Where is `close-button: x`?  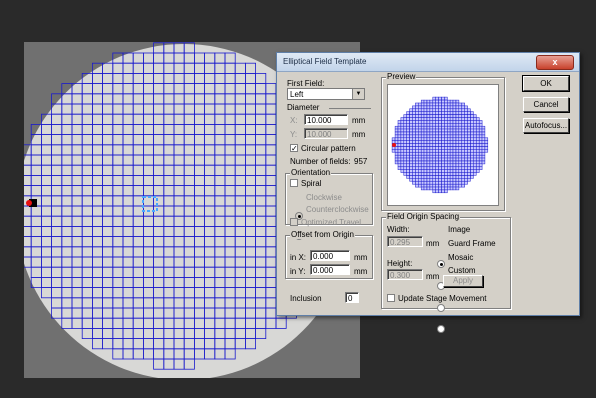 close-button: x is located at coordinates (555, 62).